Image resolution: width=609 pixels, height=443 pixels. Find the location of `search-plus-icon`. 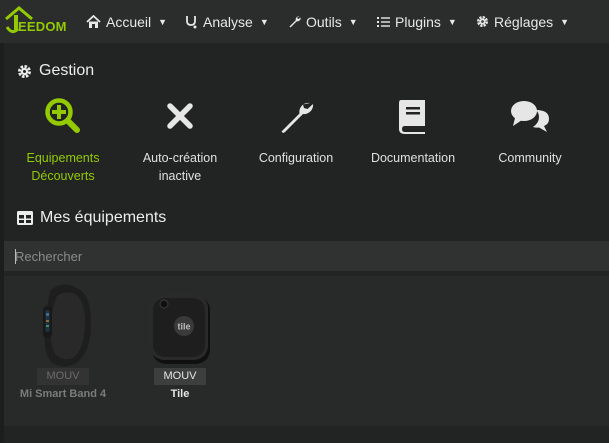

search-plus-icon is located at coordinates (62, 115).